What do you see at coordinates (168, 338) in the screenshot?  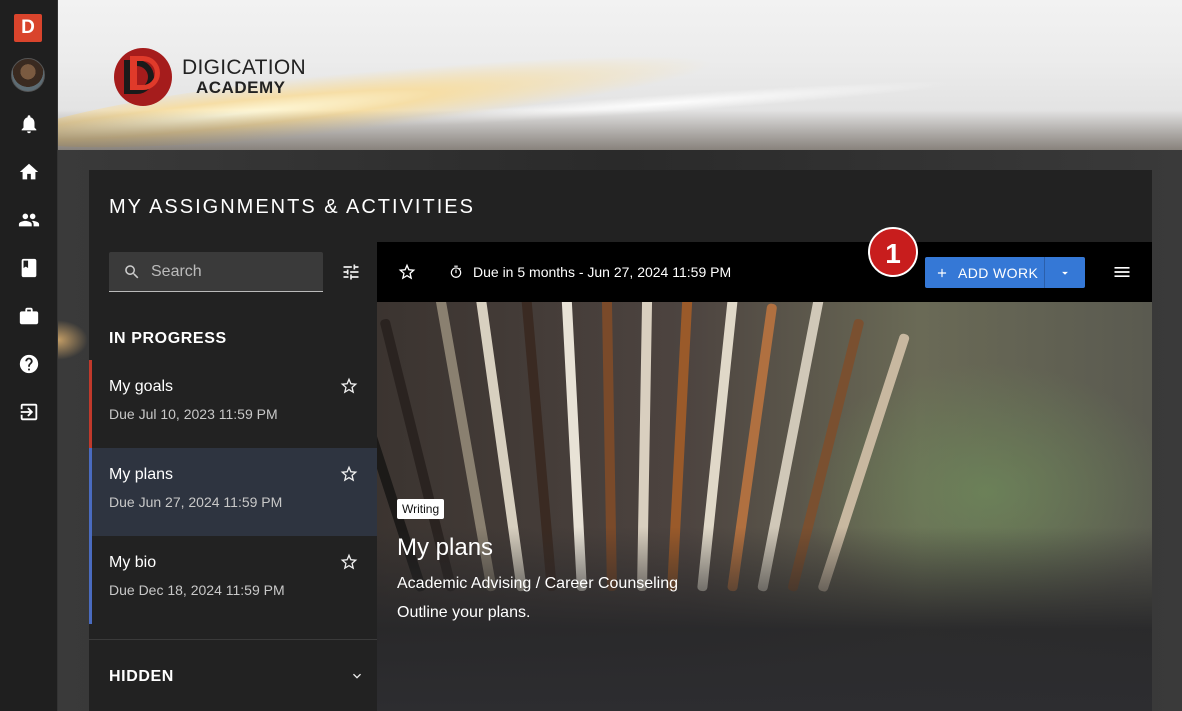 I see `section-in-progress: IN PROGRESS` at bounding box center [168, 338].